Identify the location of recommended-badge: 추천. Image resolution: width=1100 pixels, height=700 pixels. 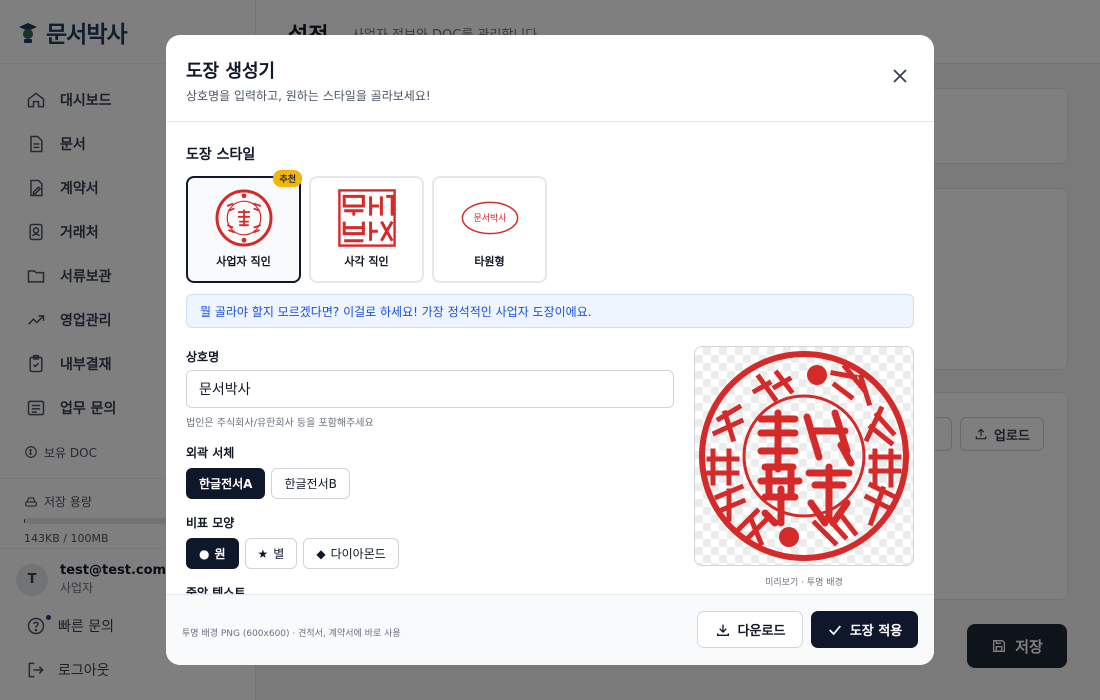
(287, 178).